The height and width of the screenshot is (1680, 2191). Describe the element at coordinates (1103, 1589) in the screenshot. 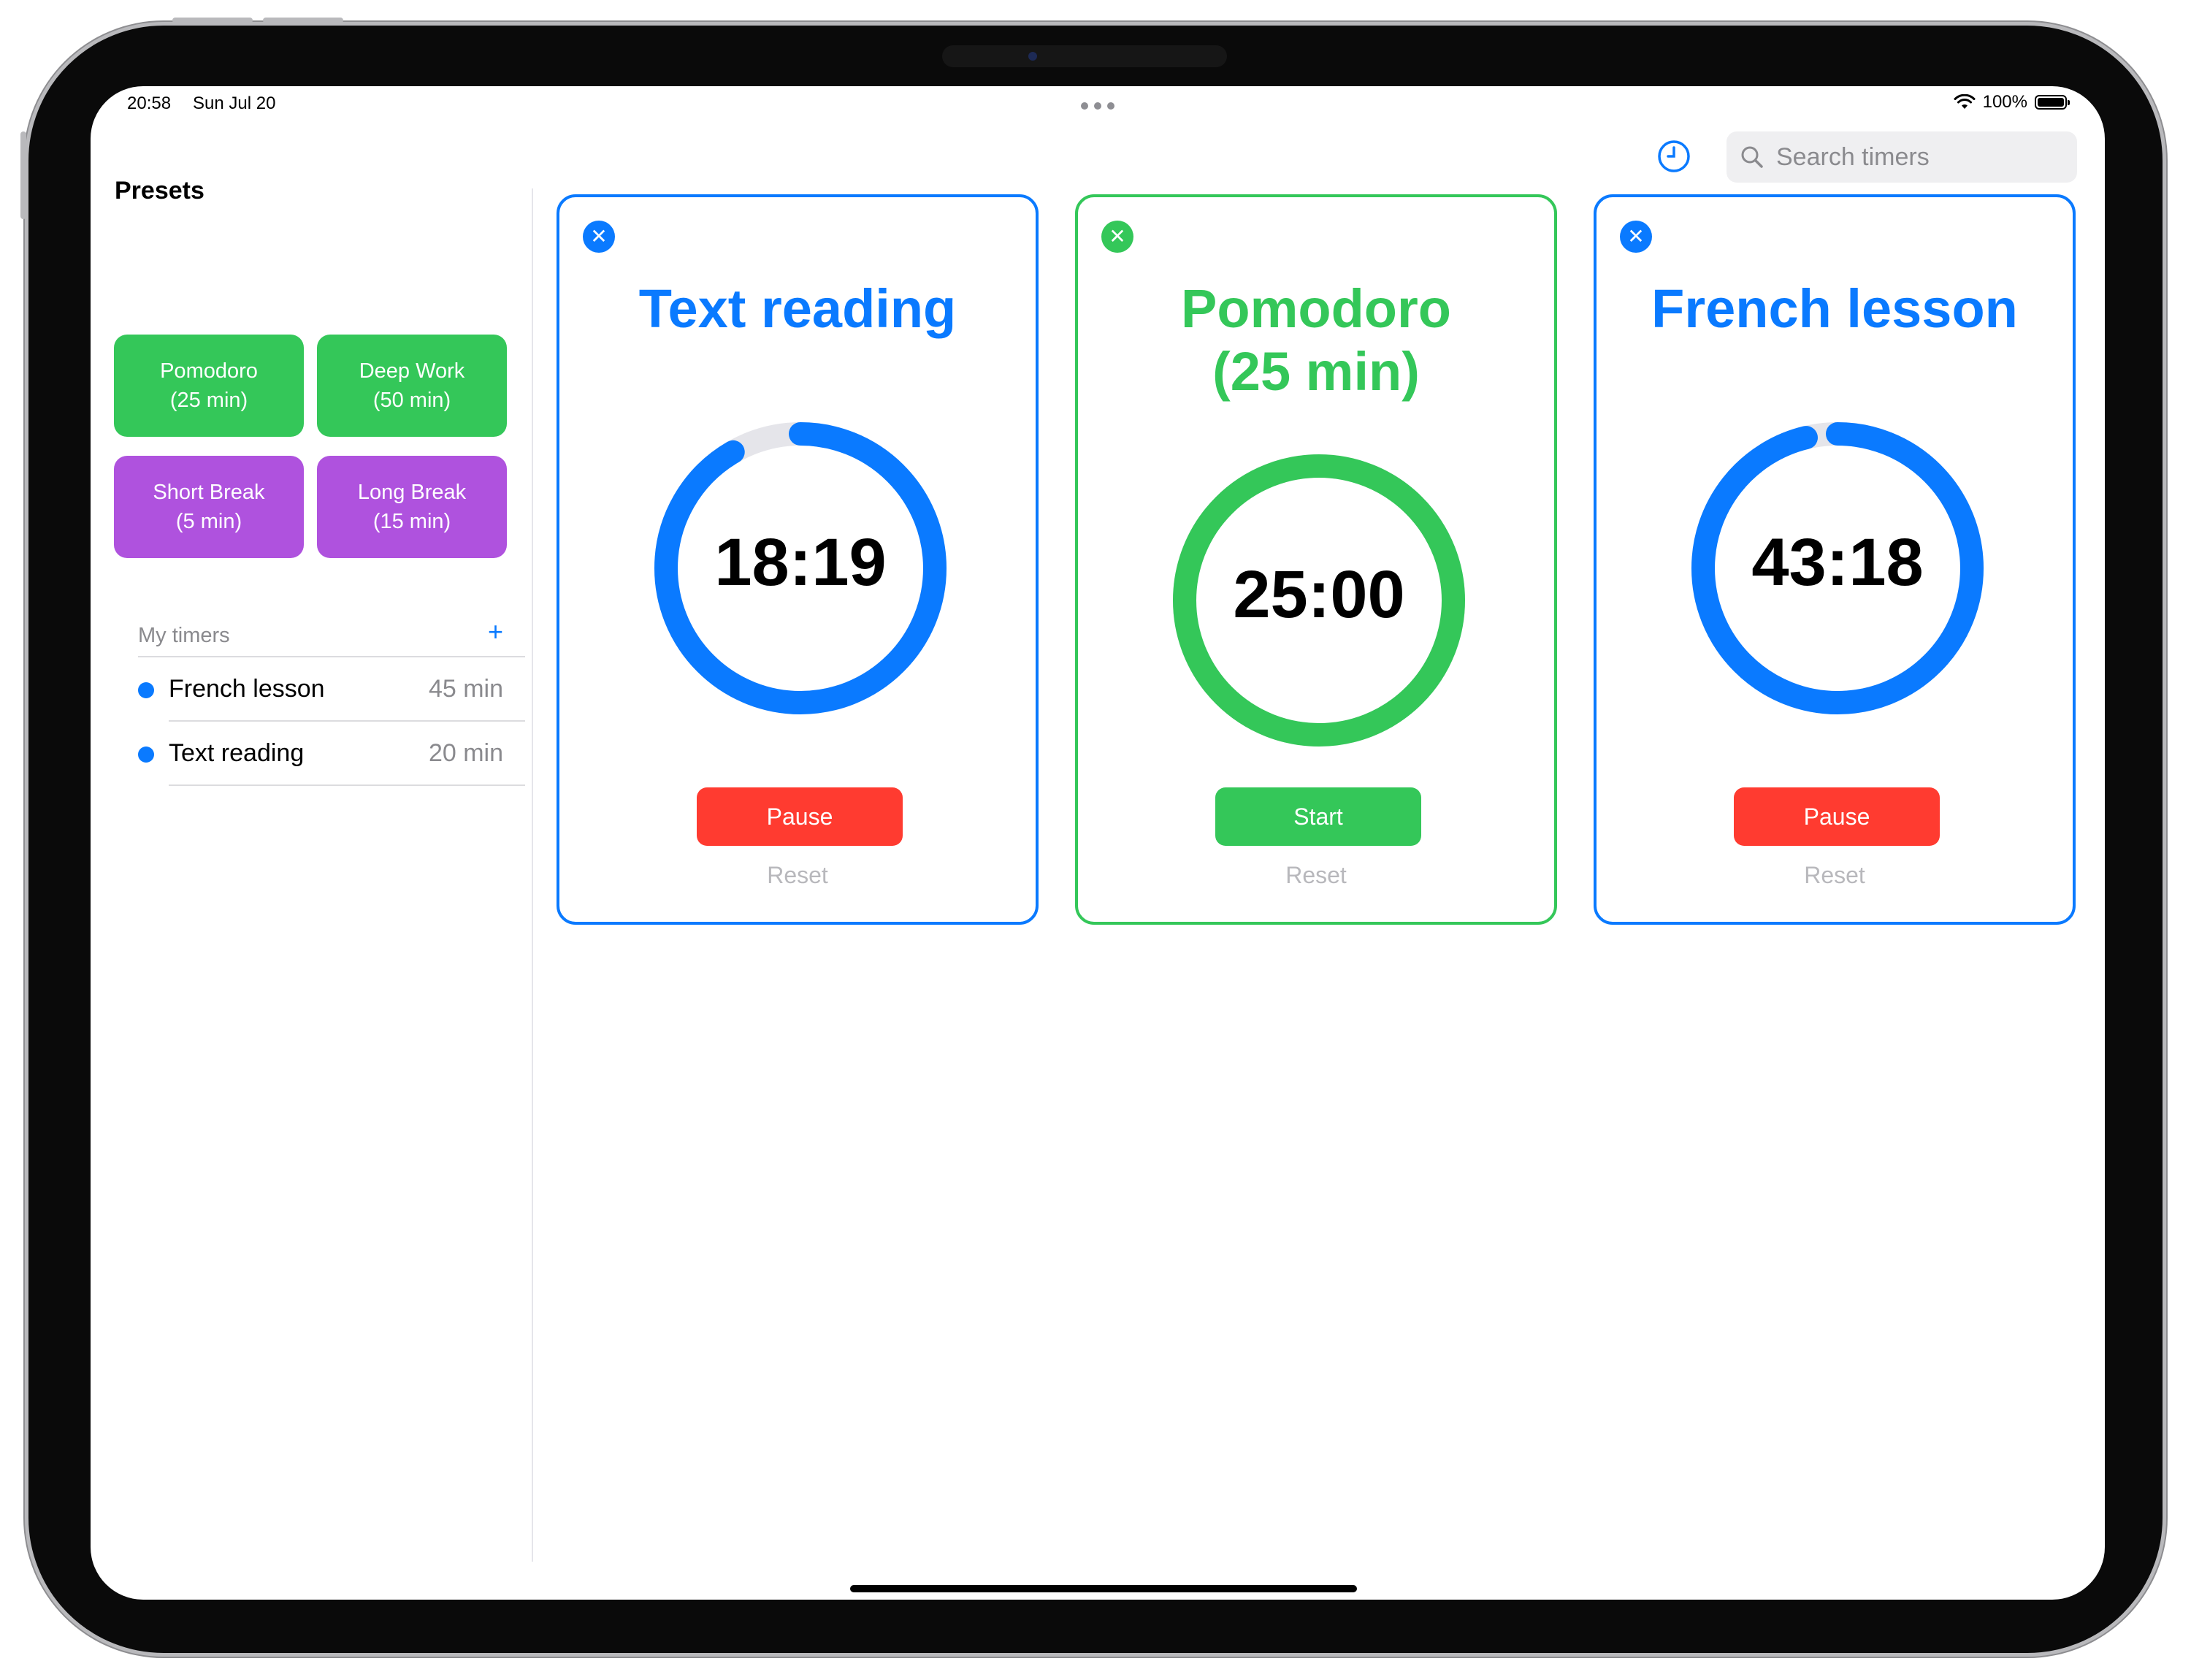

I see `home-indicator` at that location.